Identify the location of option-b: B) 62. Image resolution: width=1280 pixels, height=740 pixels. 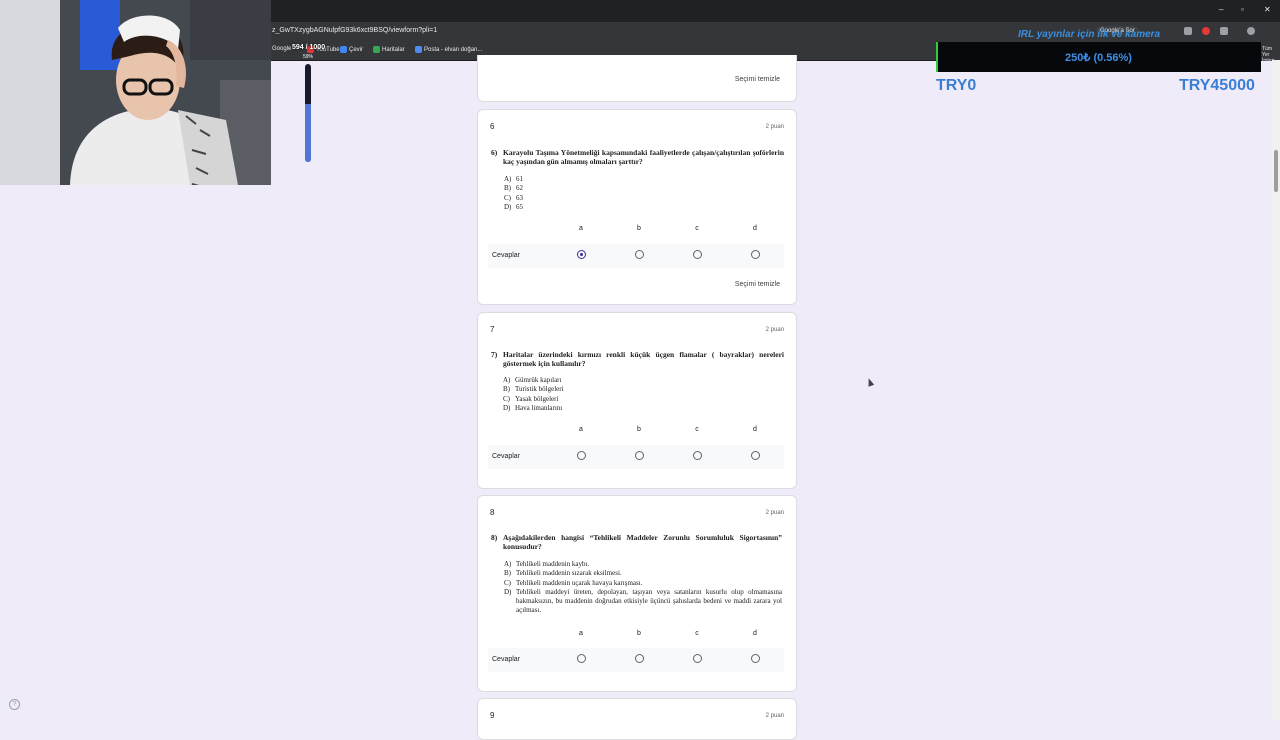
(513, 188).